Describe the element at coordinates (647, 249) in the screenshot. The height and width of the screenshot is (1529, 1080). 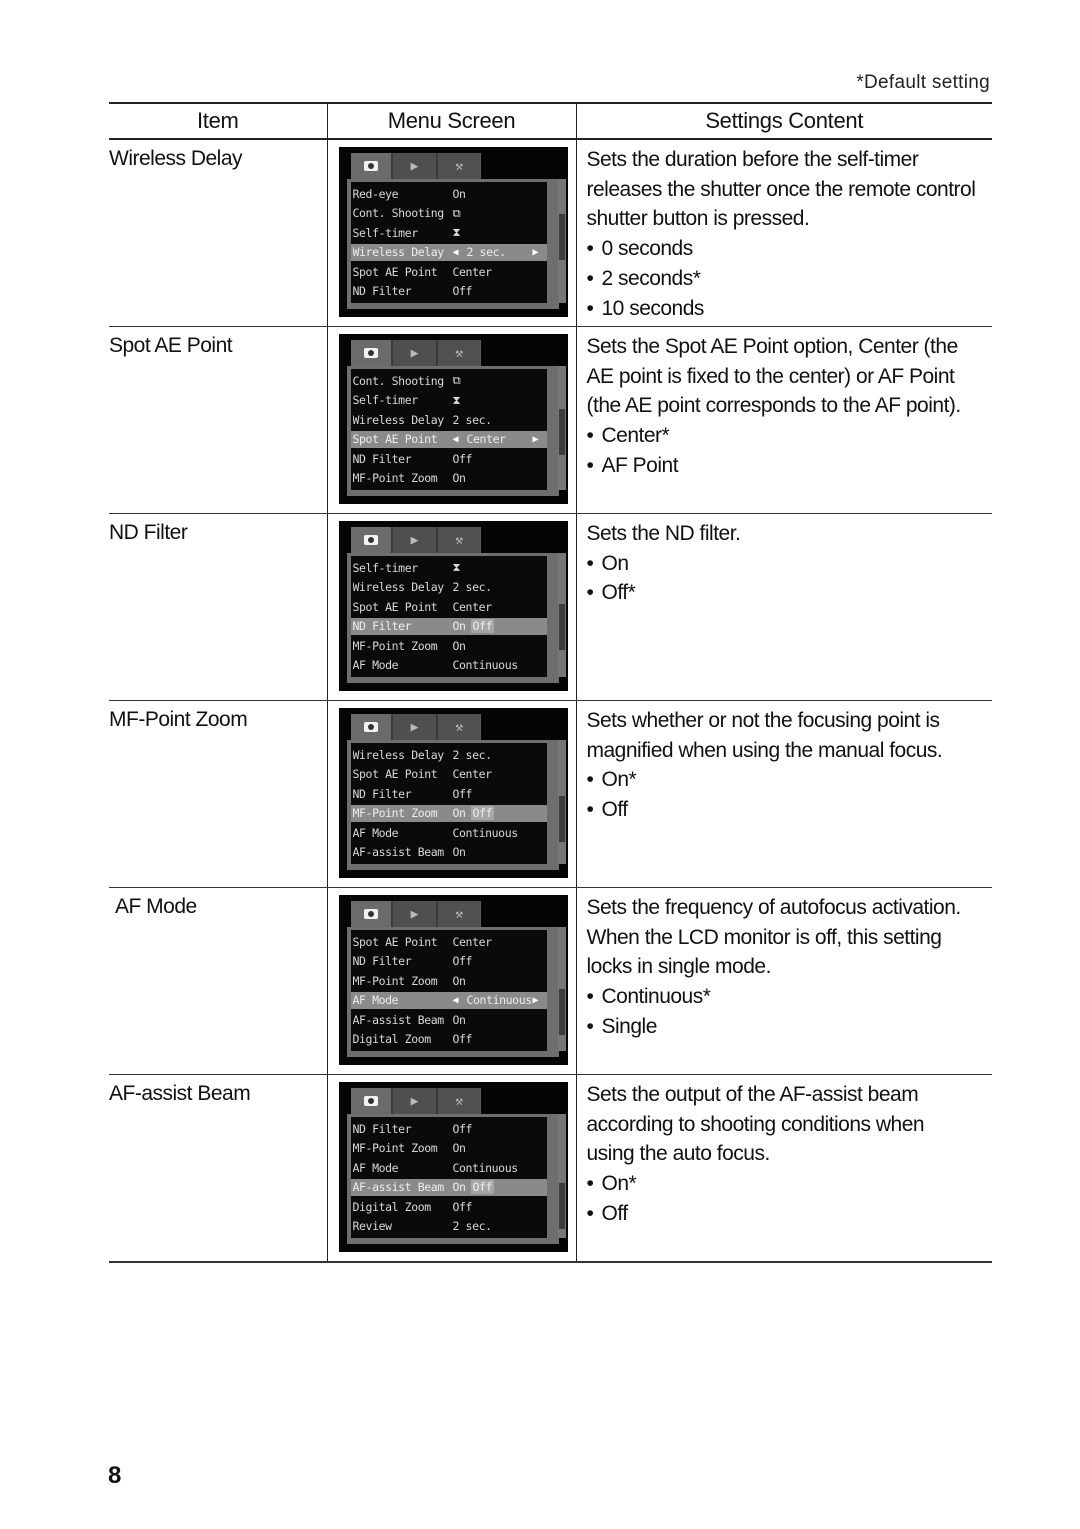
I see `option-label: 0 seconds` at that location.